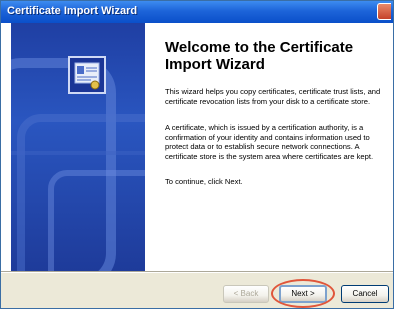  I want to click on cancel-button: Cancel, so click(365, 294).